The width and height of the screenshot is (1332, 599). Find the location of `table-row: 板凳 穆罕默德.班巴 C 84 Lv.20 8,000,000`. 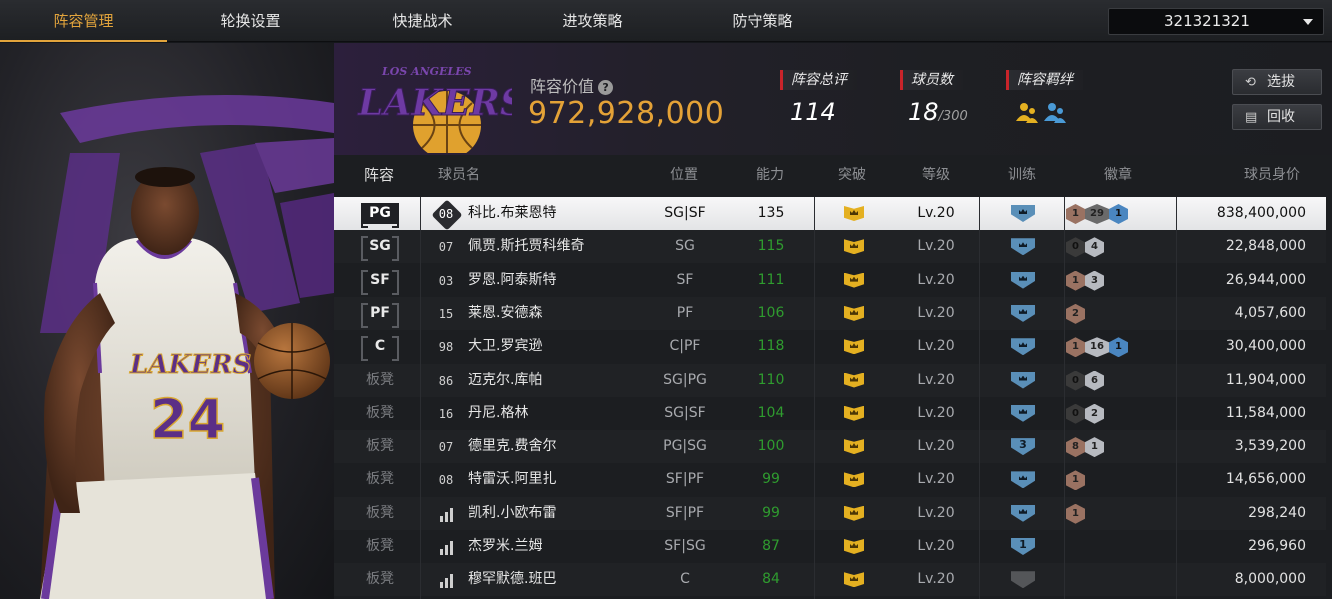

table-row: 板凳 穆罕默德.班巴 C 84 Lv.20 8,000,000 is located at coordinates (830, 579).